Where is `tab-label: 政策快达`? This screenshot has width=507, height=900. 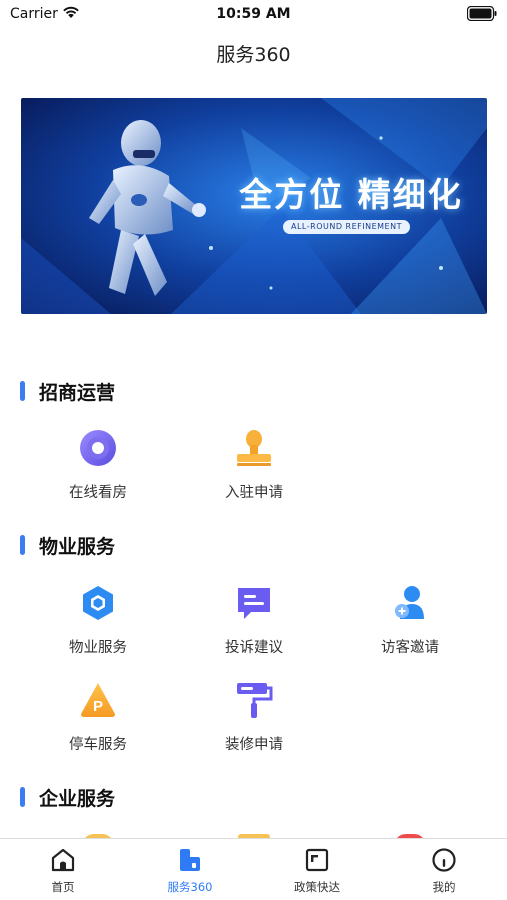 tab-label: 政策快达 is located at coordinates (317, 887).